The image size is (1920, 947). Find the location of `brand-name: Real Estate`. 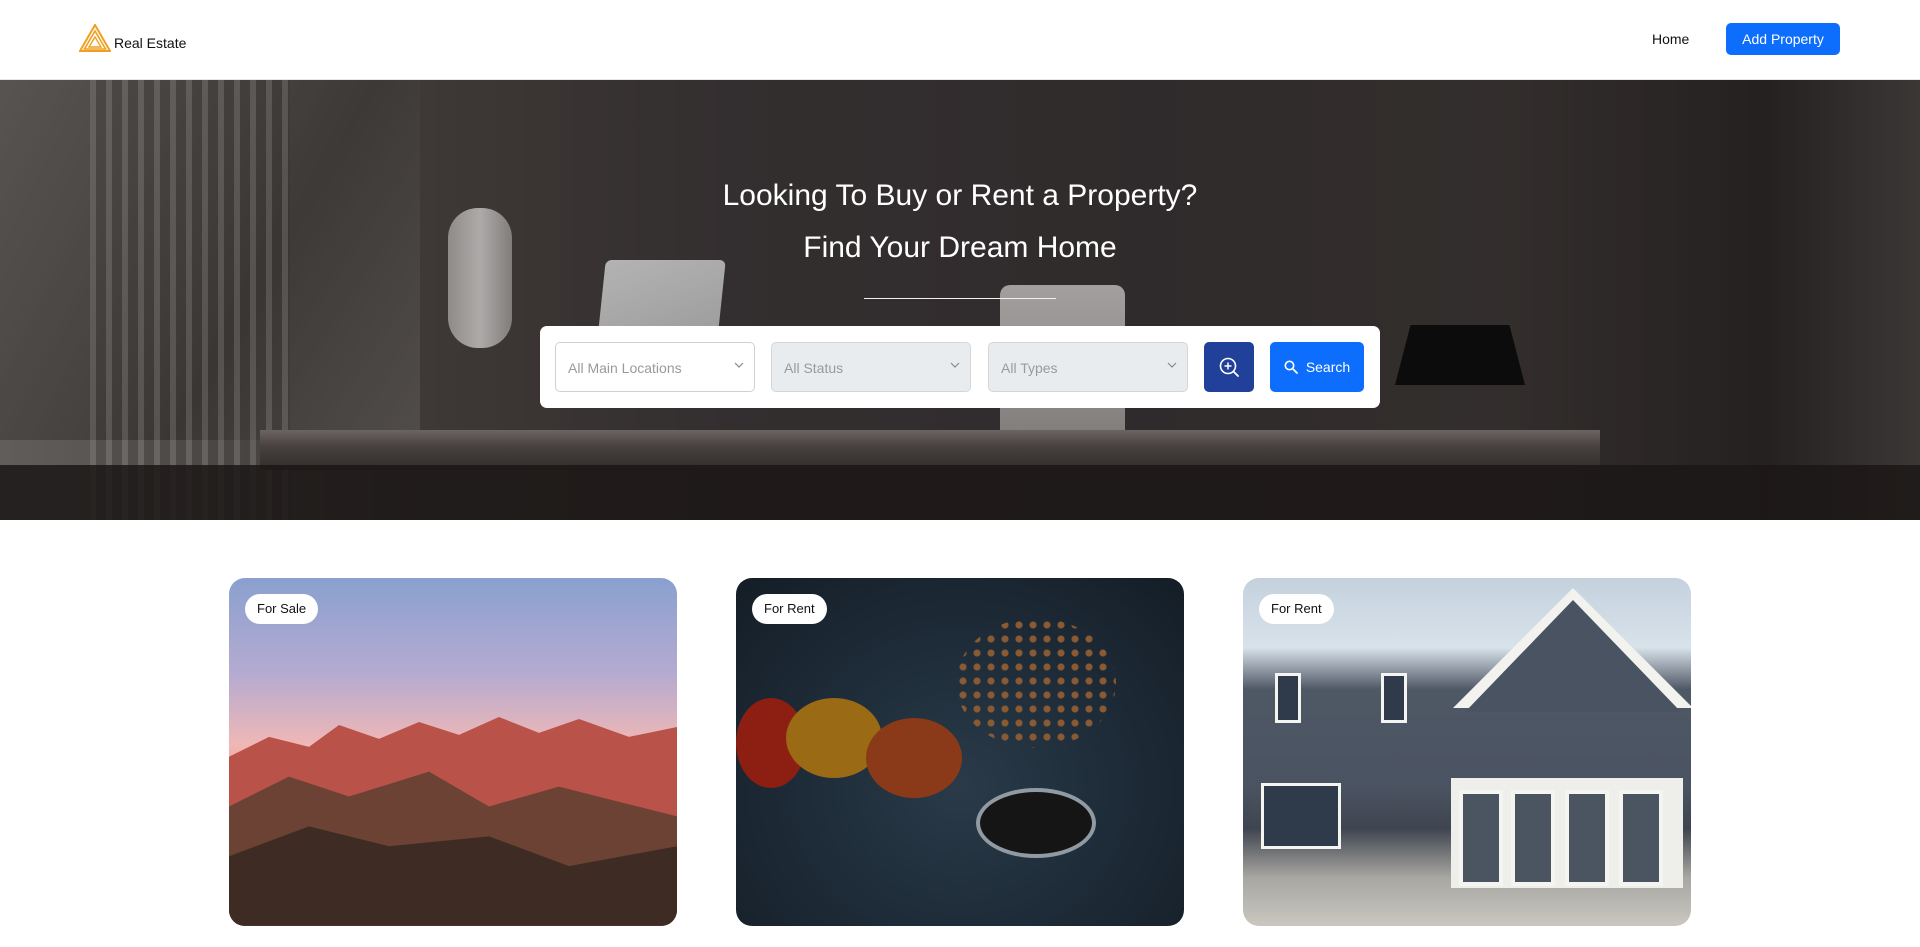

brand-name: Real Estate is located at coordinates (150, 43).